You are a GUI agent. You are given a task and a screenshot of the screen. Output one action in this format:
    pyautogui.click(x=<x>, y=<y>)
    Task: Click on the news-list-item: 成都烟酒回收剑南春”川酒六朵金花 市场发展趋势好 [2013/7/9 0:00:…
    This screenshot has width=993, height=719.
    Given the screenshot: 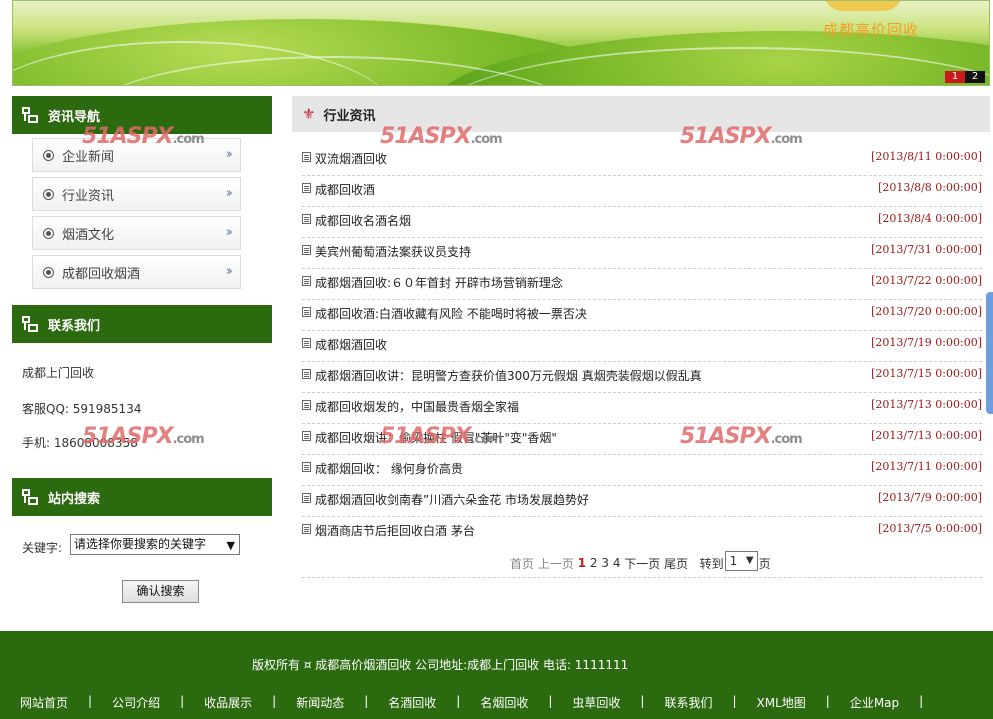 What is the action you would take?
    pyautogui.click(x=642, y=501)
    